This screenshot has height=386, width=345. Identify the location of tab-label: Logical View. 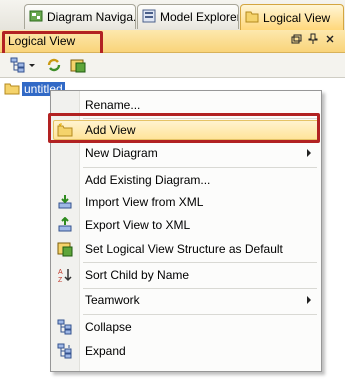
(297, 17).